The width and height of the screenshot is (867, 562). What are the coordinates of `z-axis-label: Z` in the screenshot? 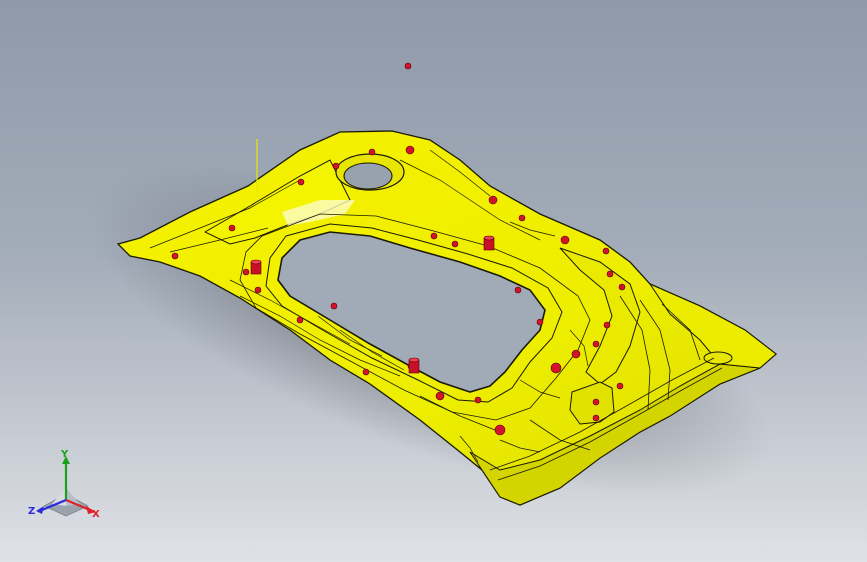 It's located at (31, 511).